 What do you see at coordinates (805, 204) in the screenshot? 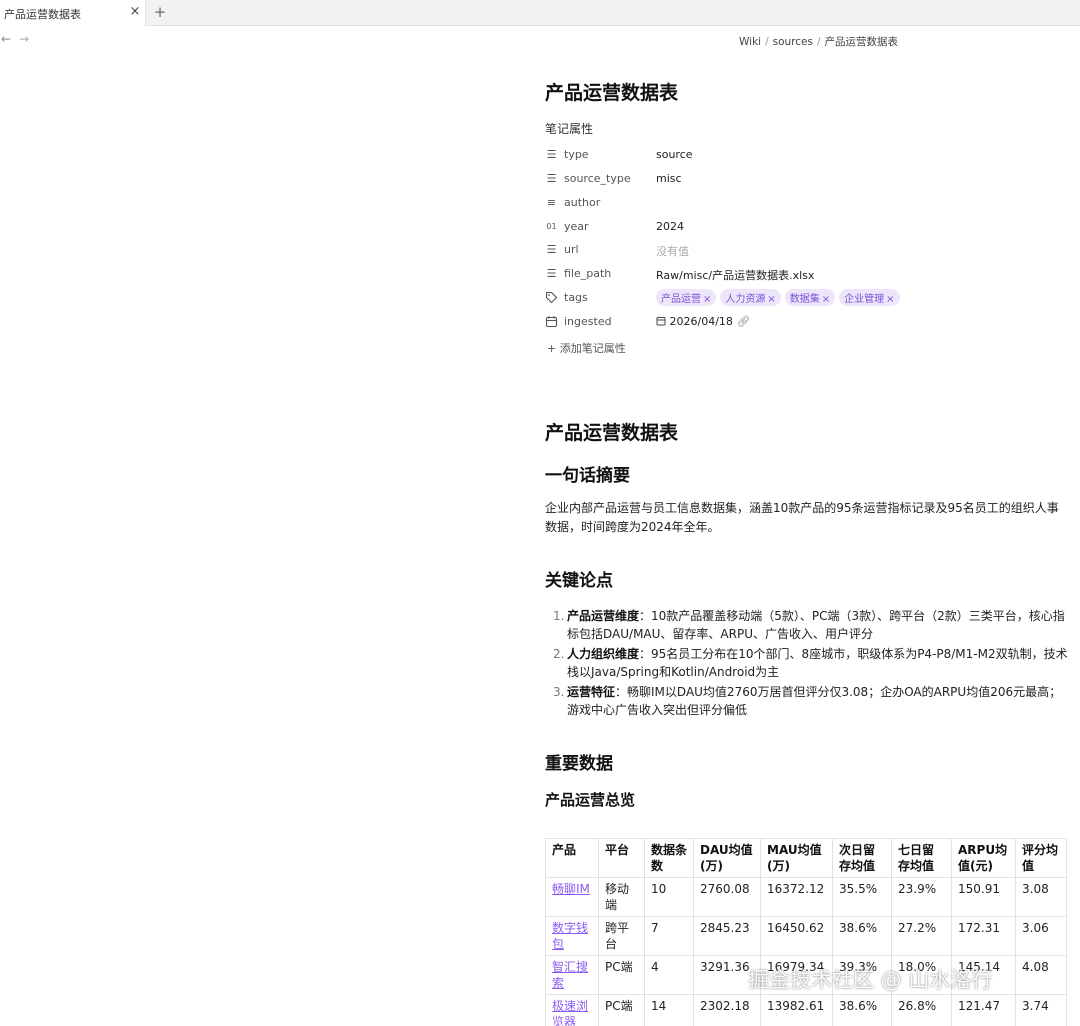
I see `property-author: ≡ author` at bounding box center [805, 204].